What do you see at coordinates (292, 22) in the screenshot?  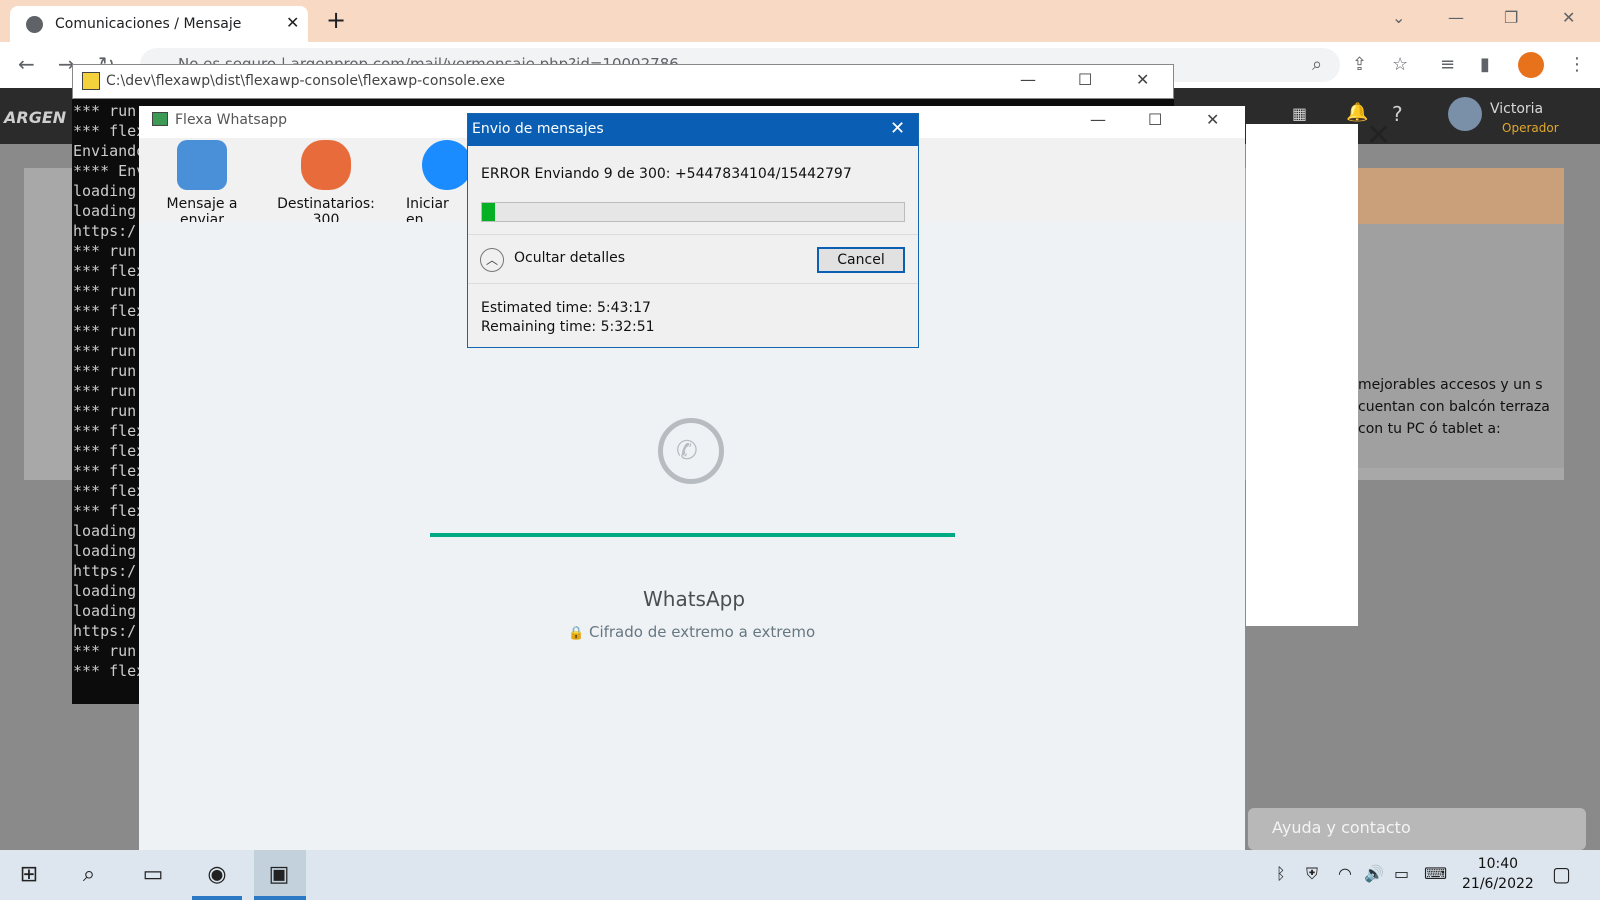 I see `close-tab-icon: ✕` at bounding box center [292, 22].